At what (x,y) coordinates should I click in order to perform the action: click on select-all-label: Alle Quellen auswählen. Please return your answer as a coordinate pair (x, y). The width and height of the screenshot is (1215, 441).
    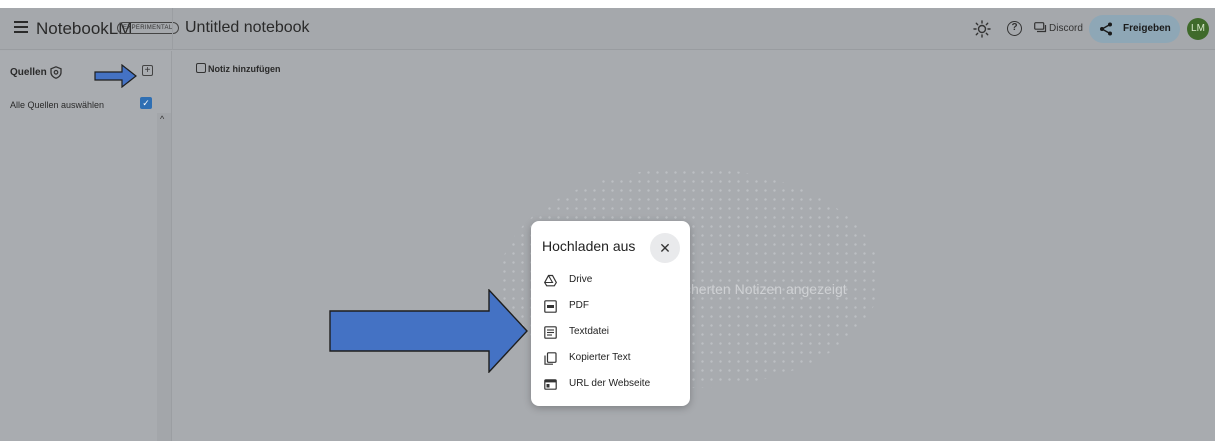
    Looking at the image, I should click on (57, 105).